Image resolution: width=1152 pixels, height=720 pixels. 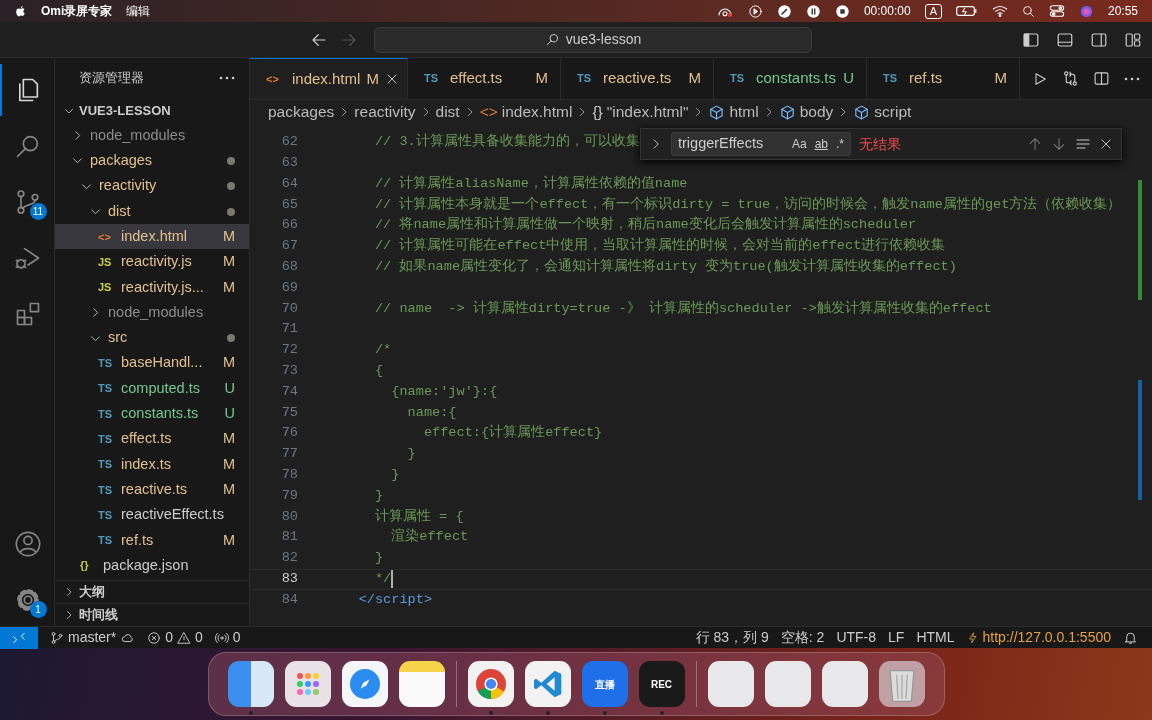 What do you see at coordinates (28, 314) in the screenshot?
I see `extensions-icon` at bounding box center [28, 314].